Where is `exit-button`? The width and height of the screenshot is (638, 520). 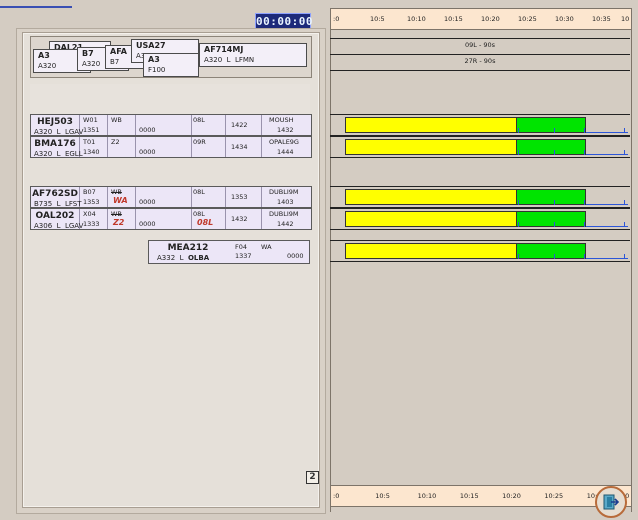
exit-button is located at coordinates (611, 502).